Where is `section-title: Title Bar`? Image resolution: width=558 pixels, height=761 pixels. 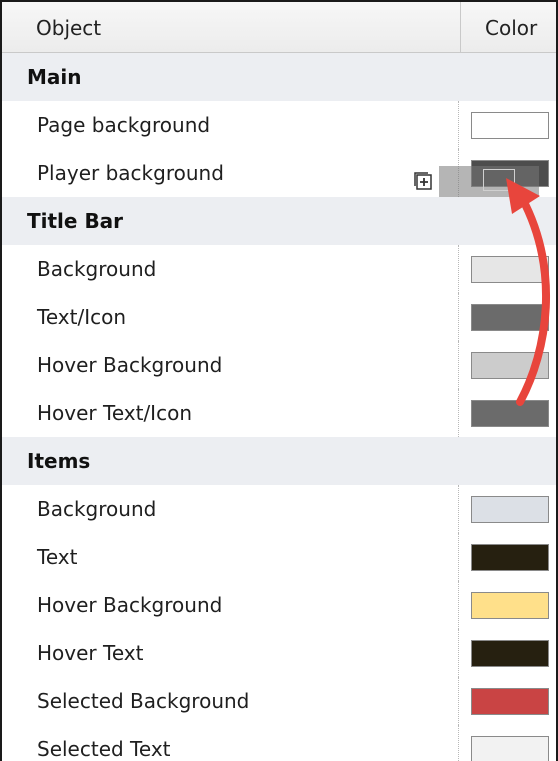 section-title: Title Bar is located at coordinates (75, 221).